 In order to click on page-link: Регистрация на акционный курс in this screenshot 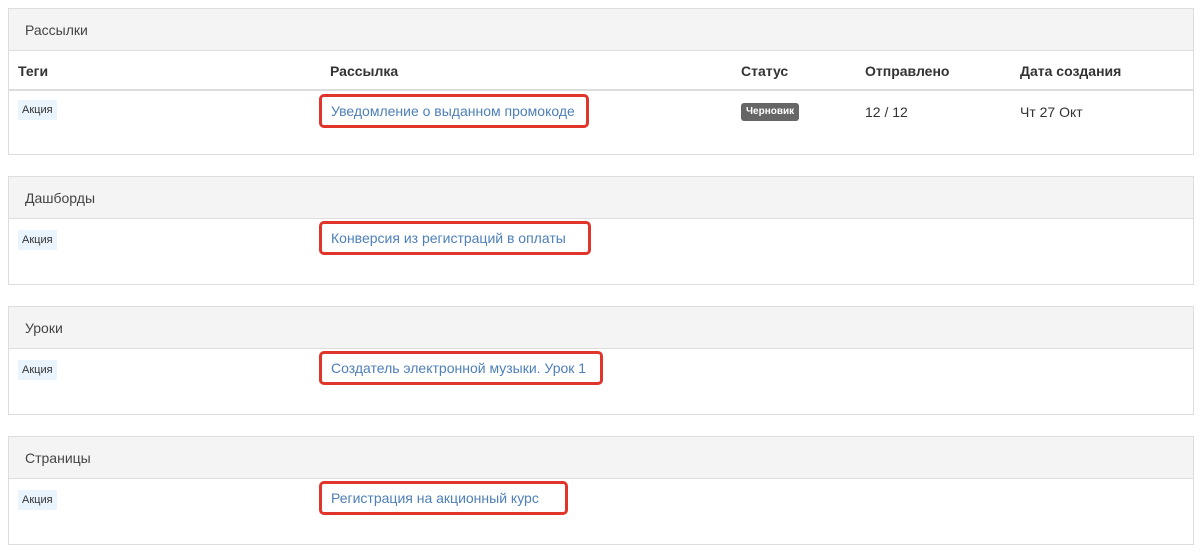, I will do `click(435, 498)`.